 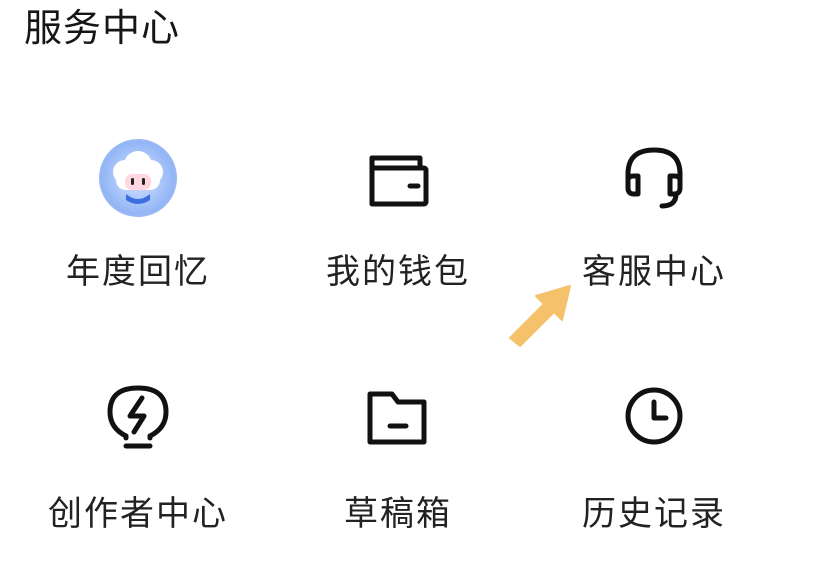 What do you see at coordinates (398, 178) in the screenshot?
I see `wallet-icon` at bounding box center [398, 178].